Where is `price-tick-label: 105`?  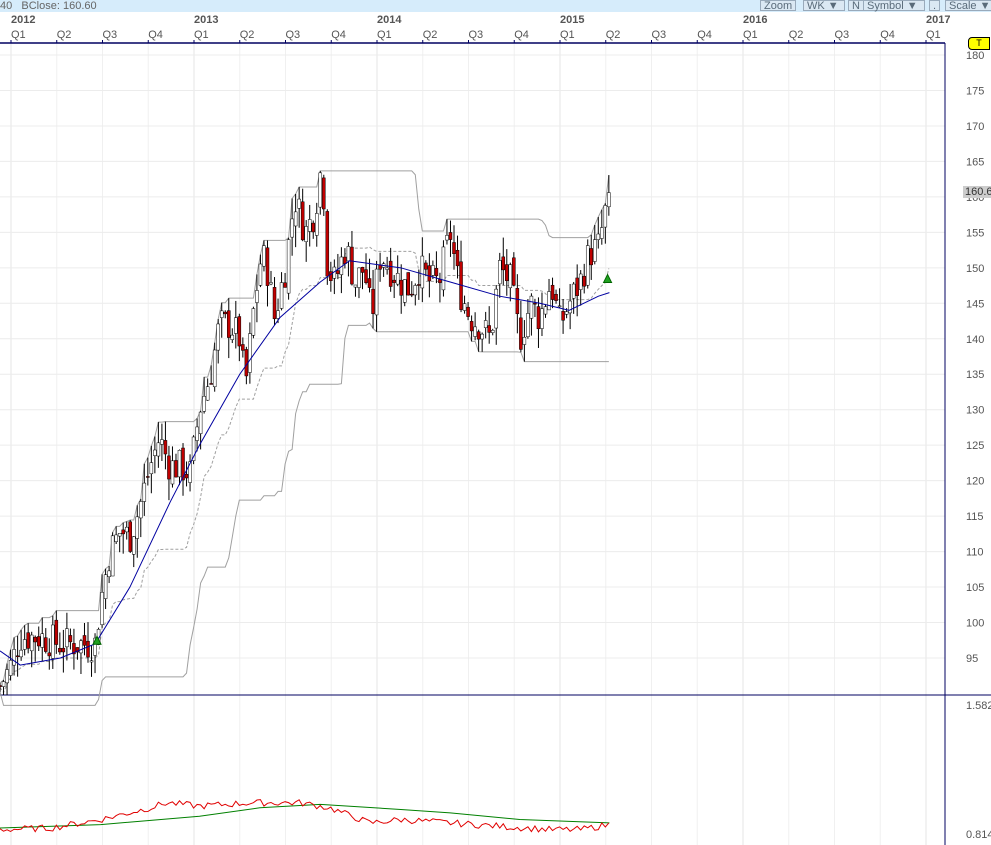
price-tick-label: 105 is located at coordinates (975, 588).